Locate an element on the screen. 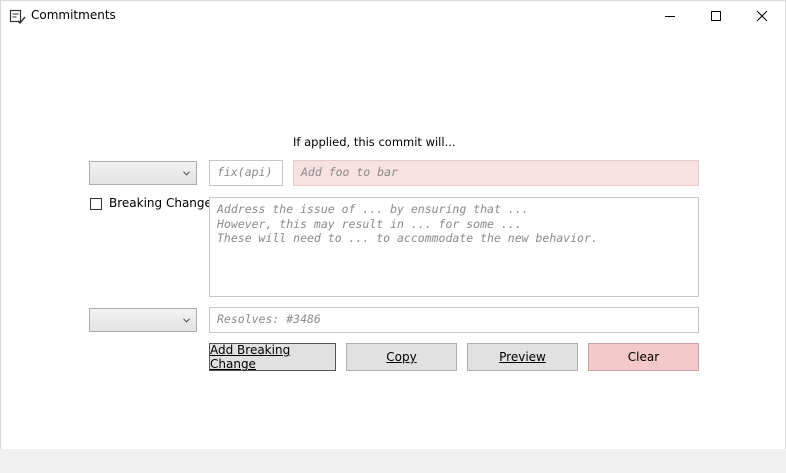  copy-button: Copy is located at coordinates (401, 357).